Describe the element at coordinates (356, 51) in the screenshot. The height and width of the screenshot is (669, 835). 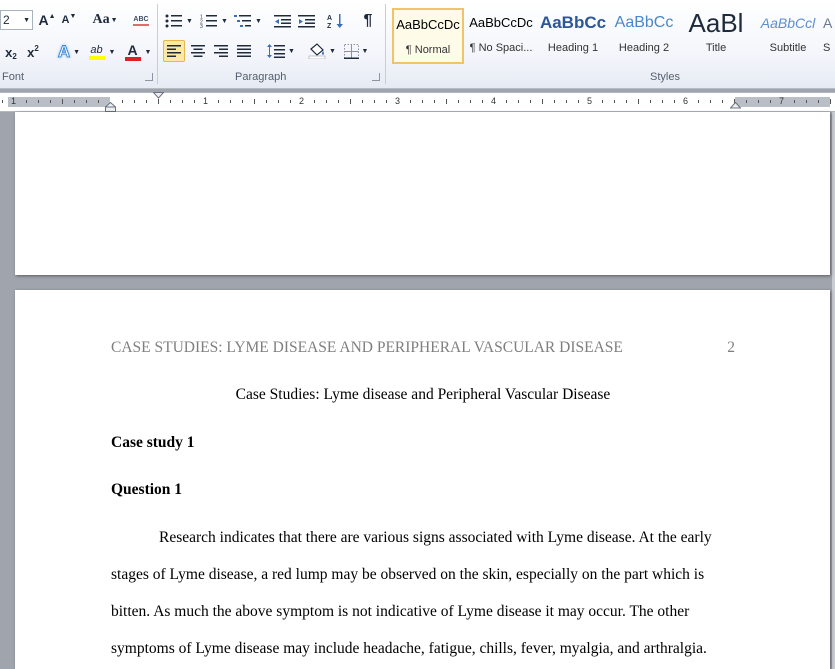
I see `borders-button: ▼` at that location.